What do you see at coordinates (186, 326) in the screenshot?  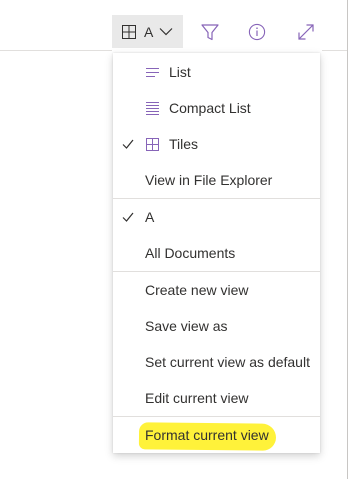 I see `menu-item-label: Save view as` at bounding box center [186, 326].